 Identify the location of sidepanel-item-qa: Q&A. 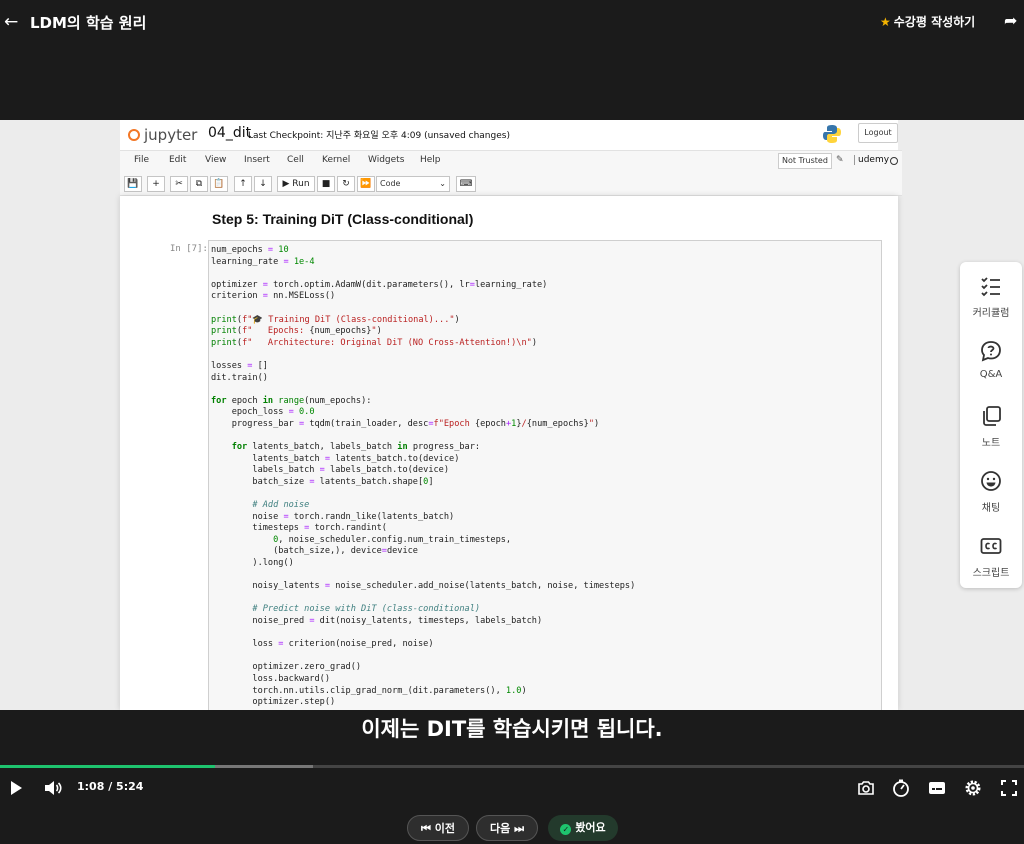
(991, 361).